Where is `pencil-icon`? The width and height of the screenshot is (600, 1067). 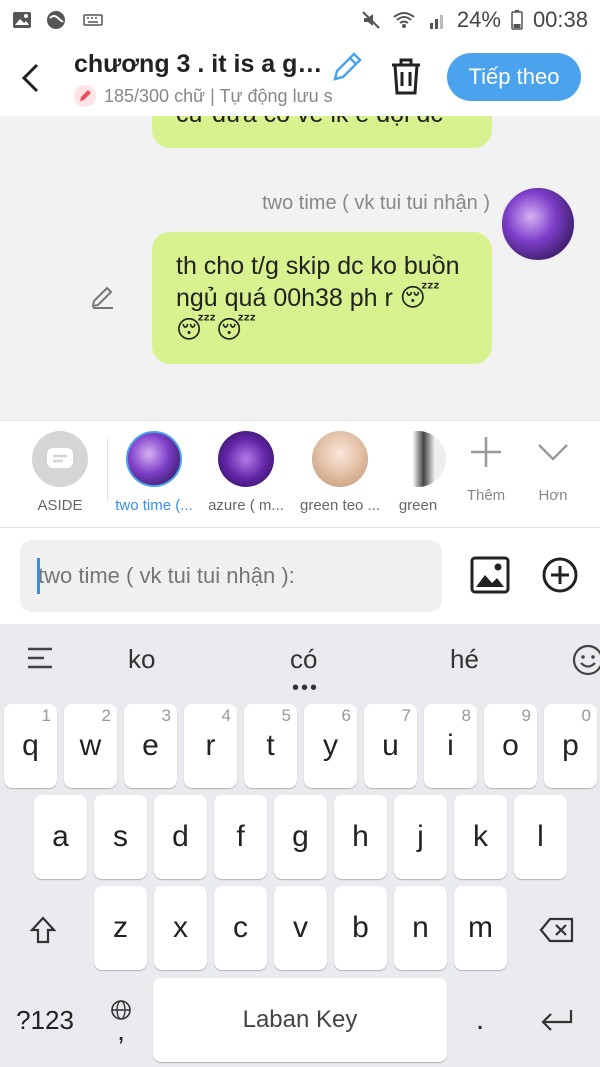 pencil-icon is located at coordinates (102, 297).